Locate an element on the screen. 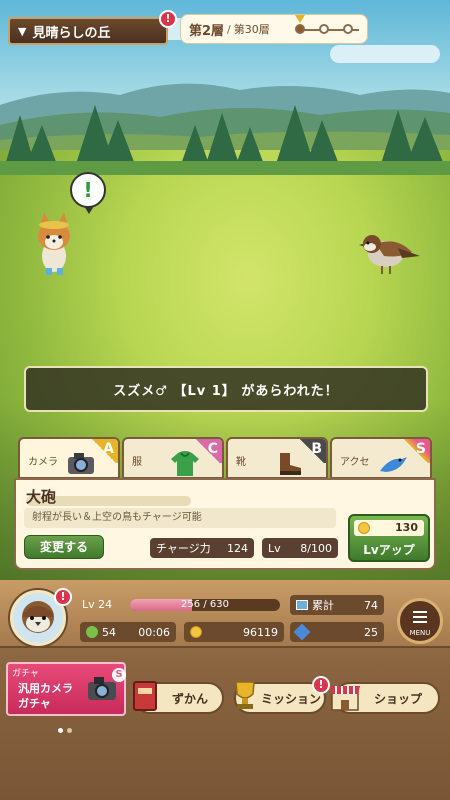 This screenshot has height=800, width=450. level-label: Lv is located at coordinates (274, 548).